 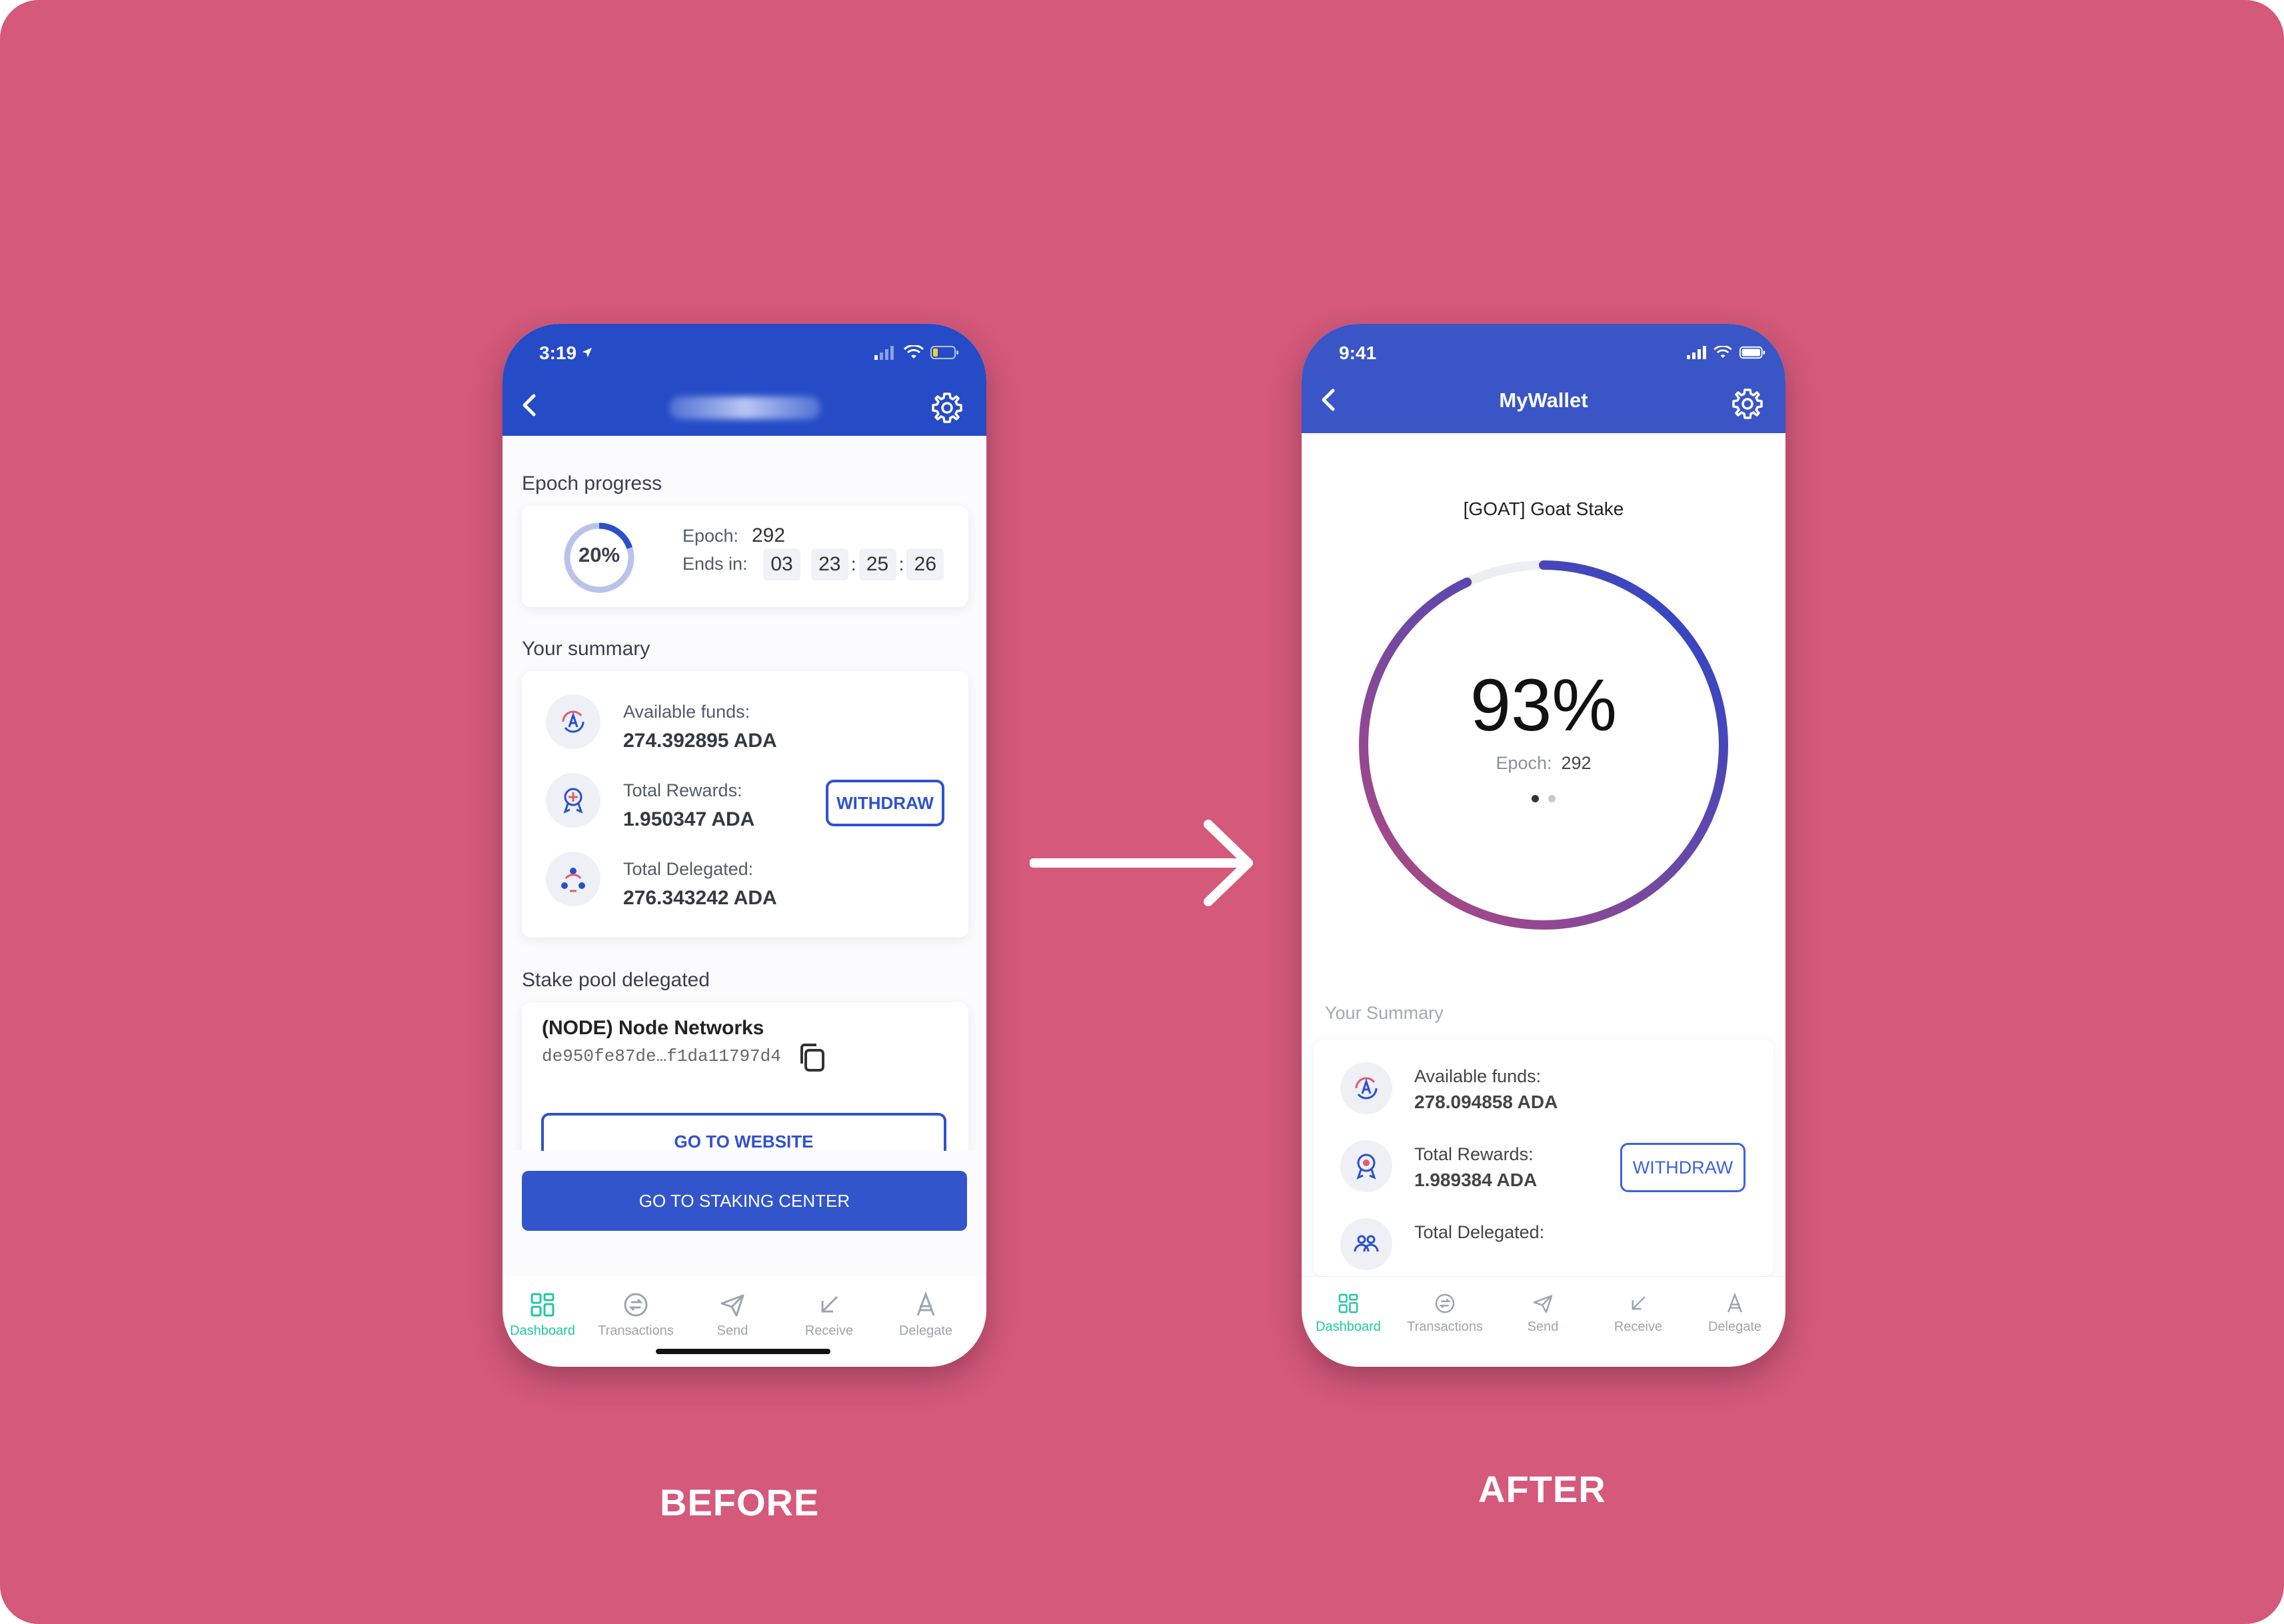 What do you see at coordinates (745, 1201) in the screenshot?
I see `go-to-staking-center-button: GO TO STAKING CENTER` at bounding box center [745, 1201].